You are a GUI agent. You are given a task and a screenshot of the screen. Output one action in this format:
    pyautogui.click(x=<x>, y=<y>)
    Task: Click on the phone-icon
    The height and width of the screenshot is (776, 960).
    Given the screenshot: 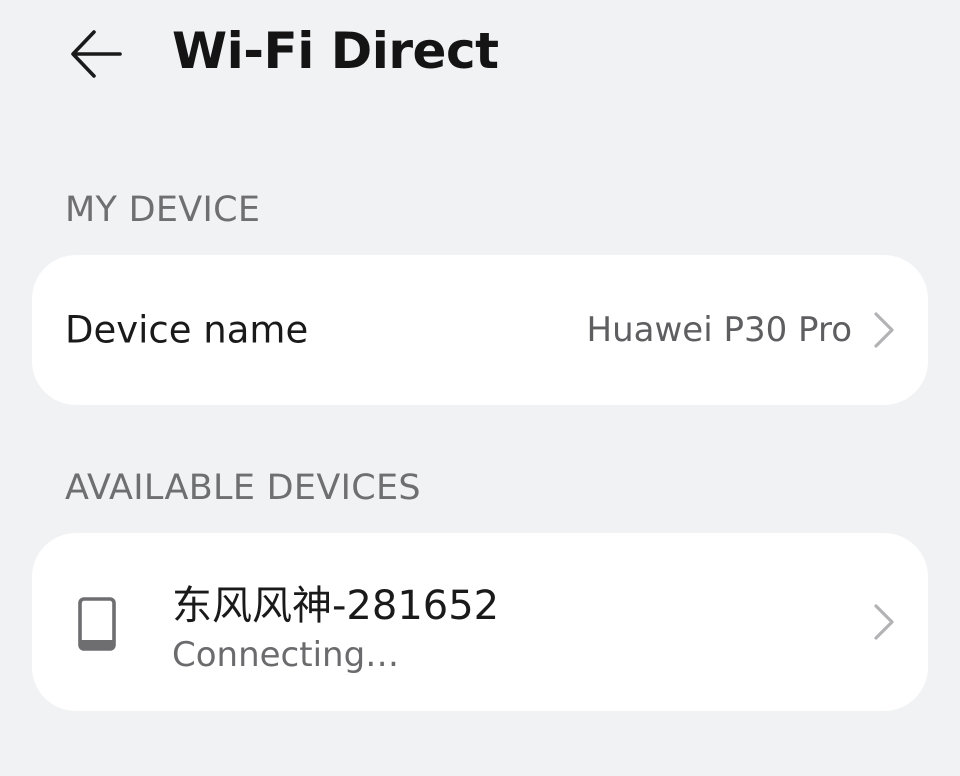 What is the action you would take?
    pyautogui.click(x=97, y=624)
    